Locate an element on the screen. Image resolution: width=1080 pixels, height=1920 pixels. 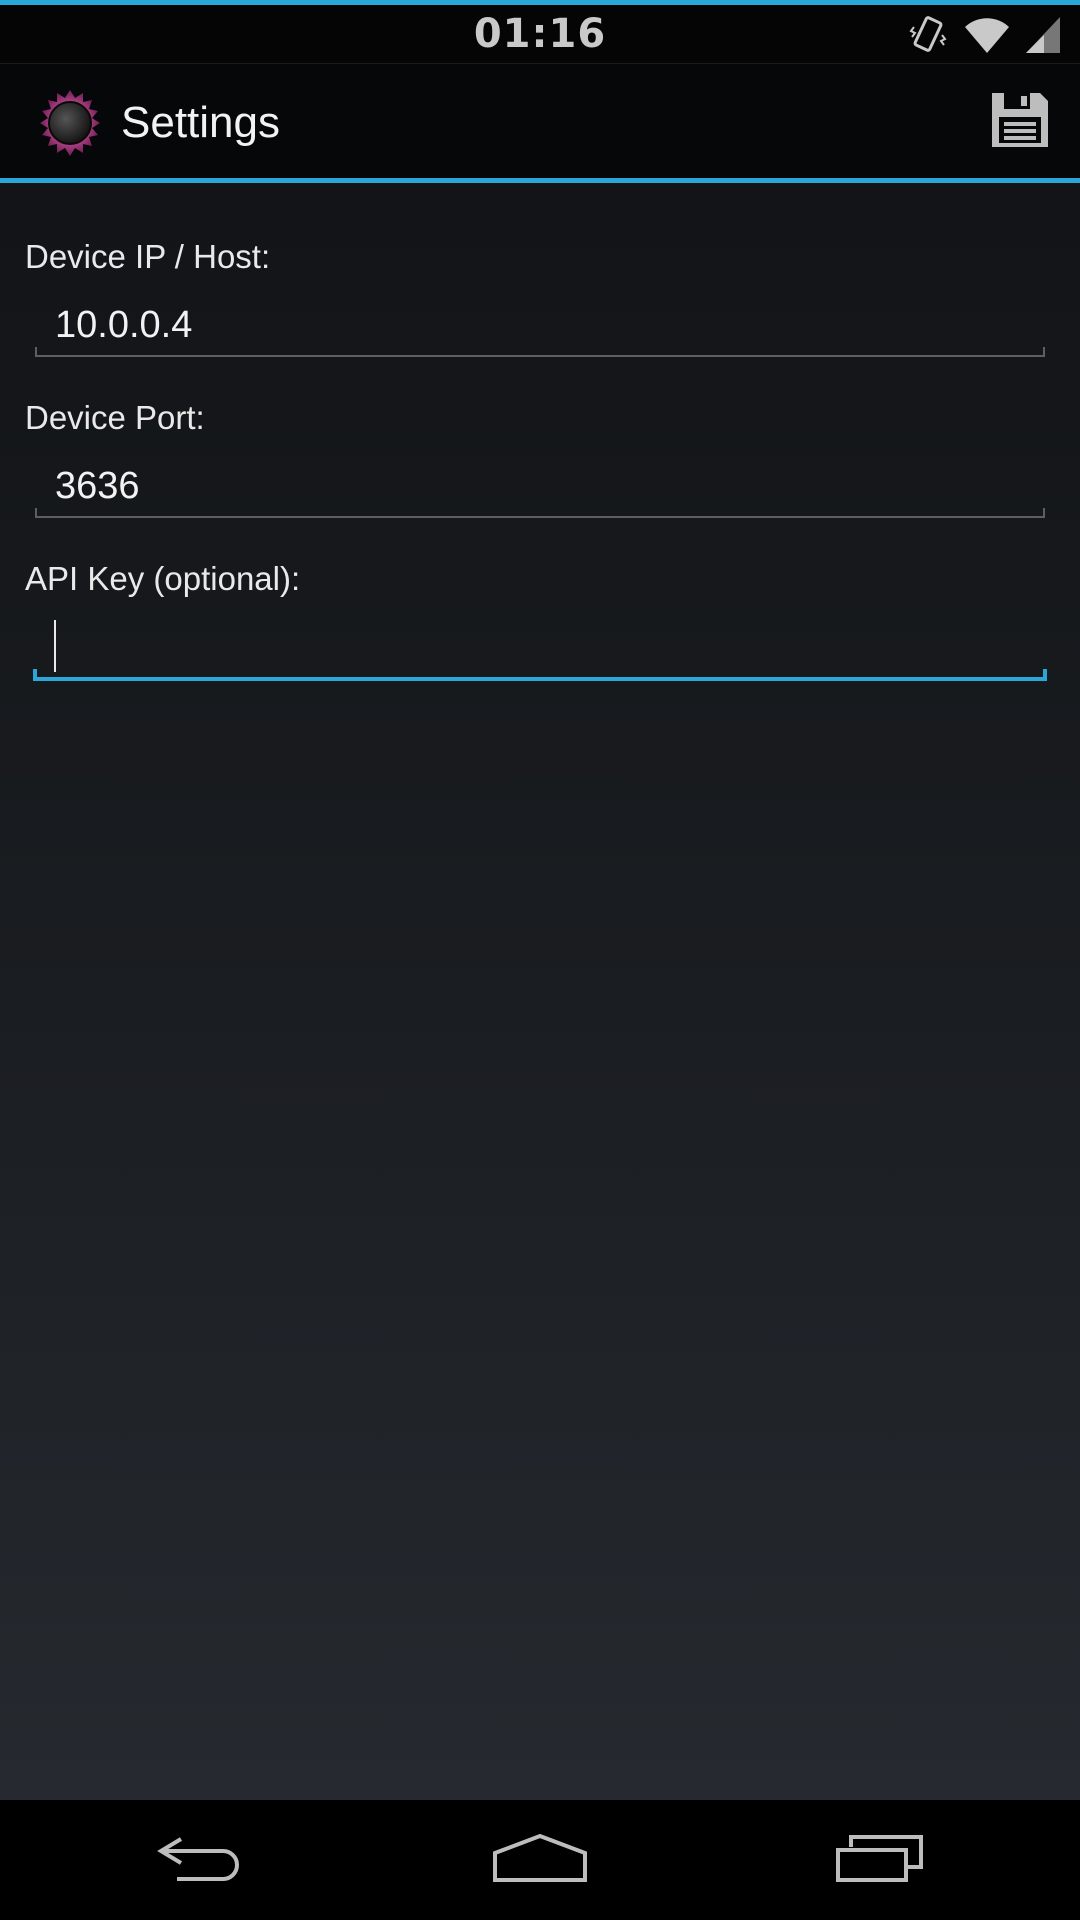
signal-icon is located at coordinates (1043, 35).